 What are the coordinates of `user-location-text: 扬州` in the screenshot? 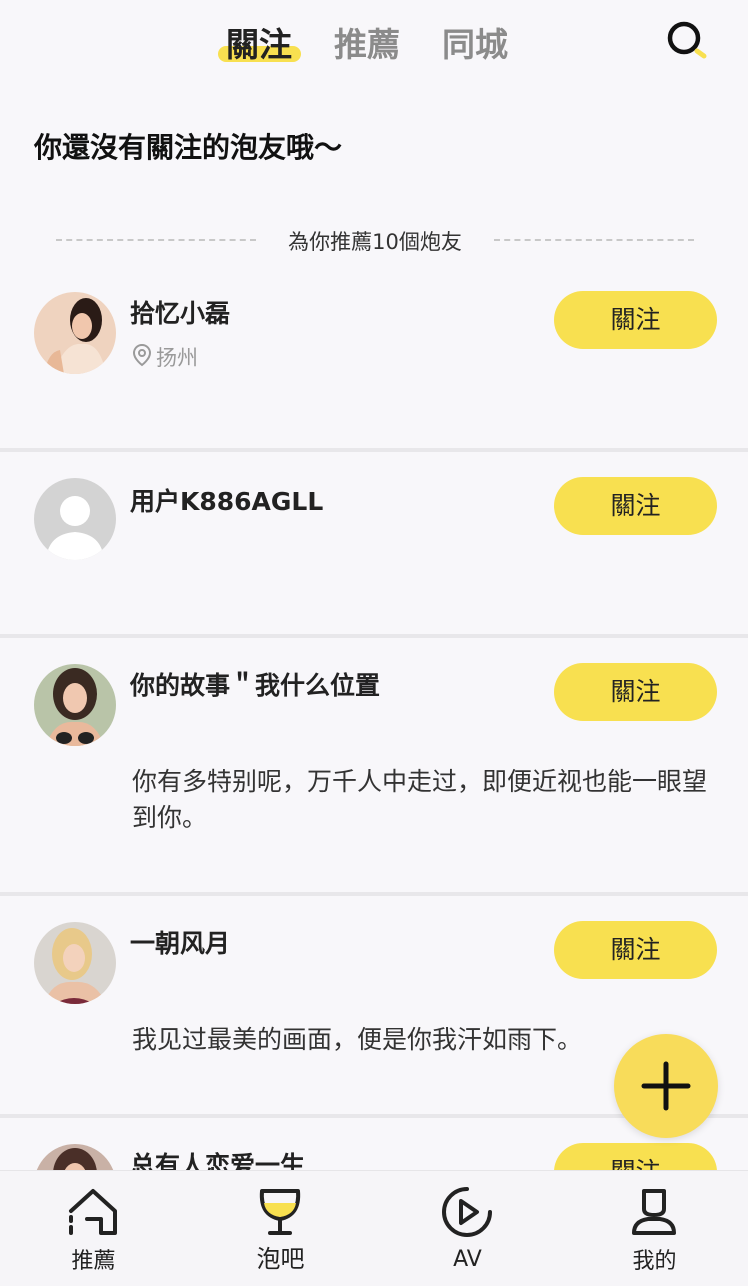 It's located at (177, 358).